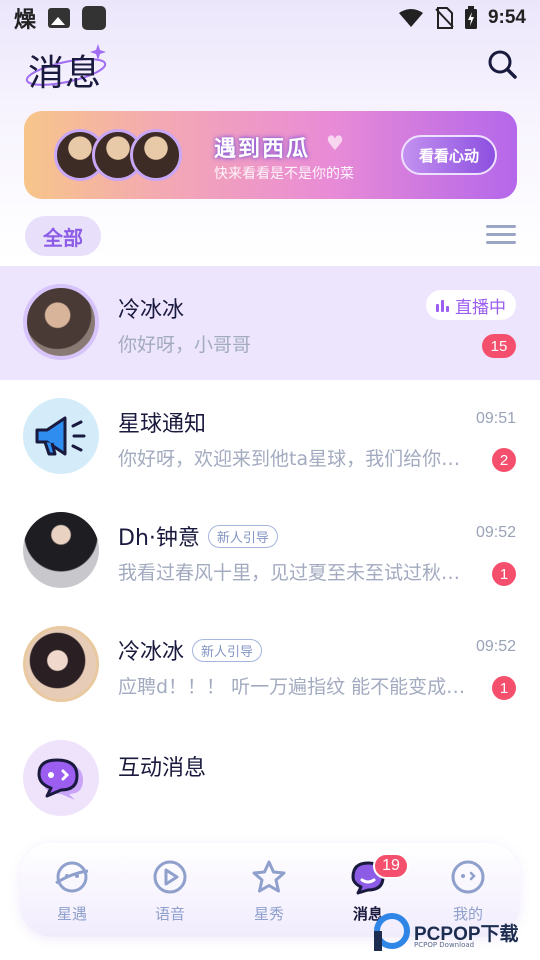 The height and width of the screenshot is (960, 540). What do you see at coordinates (470, 17) in the screenshot?
I see `battery-icon` at bounding box center [470, 17].